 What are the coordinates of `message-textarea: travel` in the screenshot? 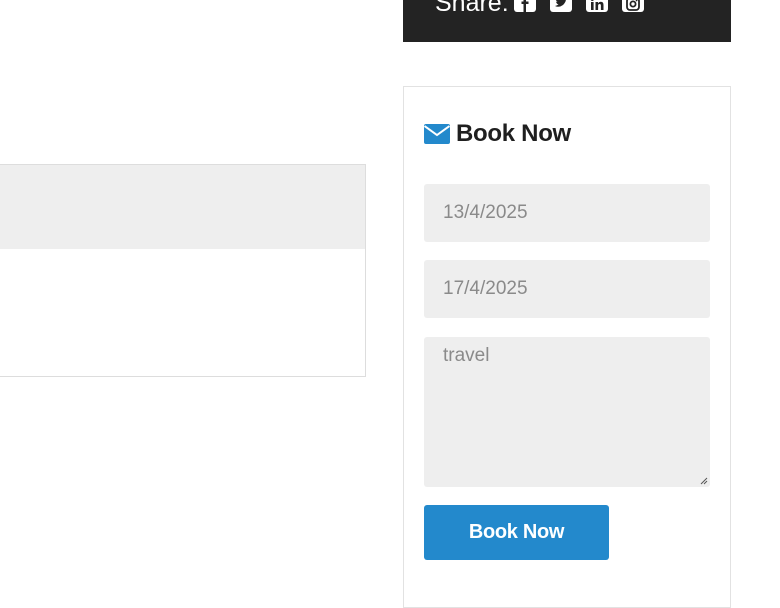 It's located at (567, 412).